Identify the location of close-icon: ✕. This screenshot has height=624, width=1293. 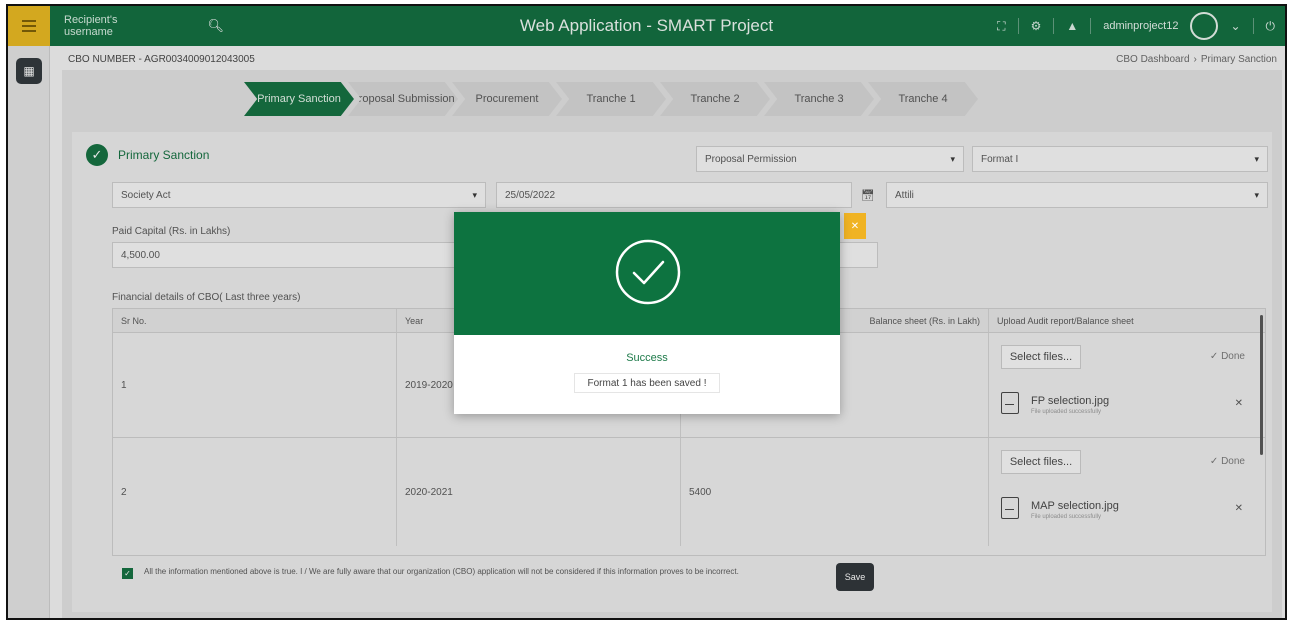
(855, 226).